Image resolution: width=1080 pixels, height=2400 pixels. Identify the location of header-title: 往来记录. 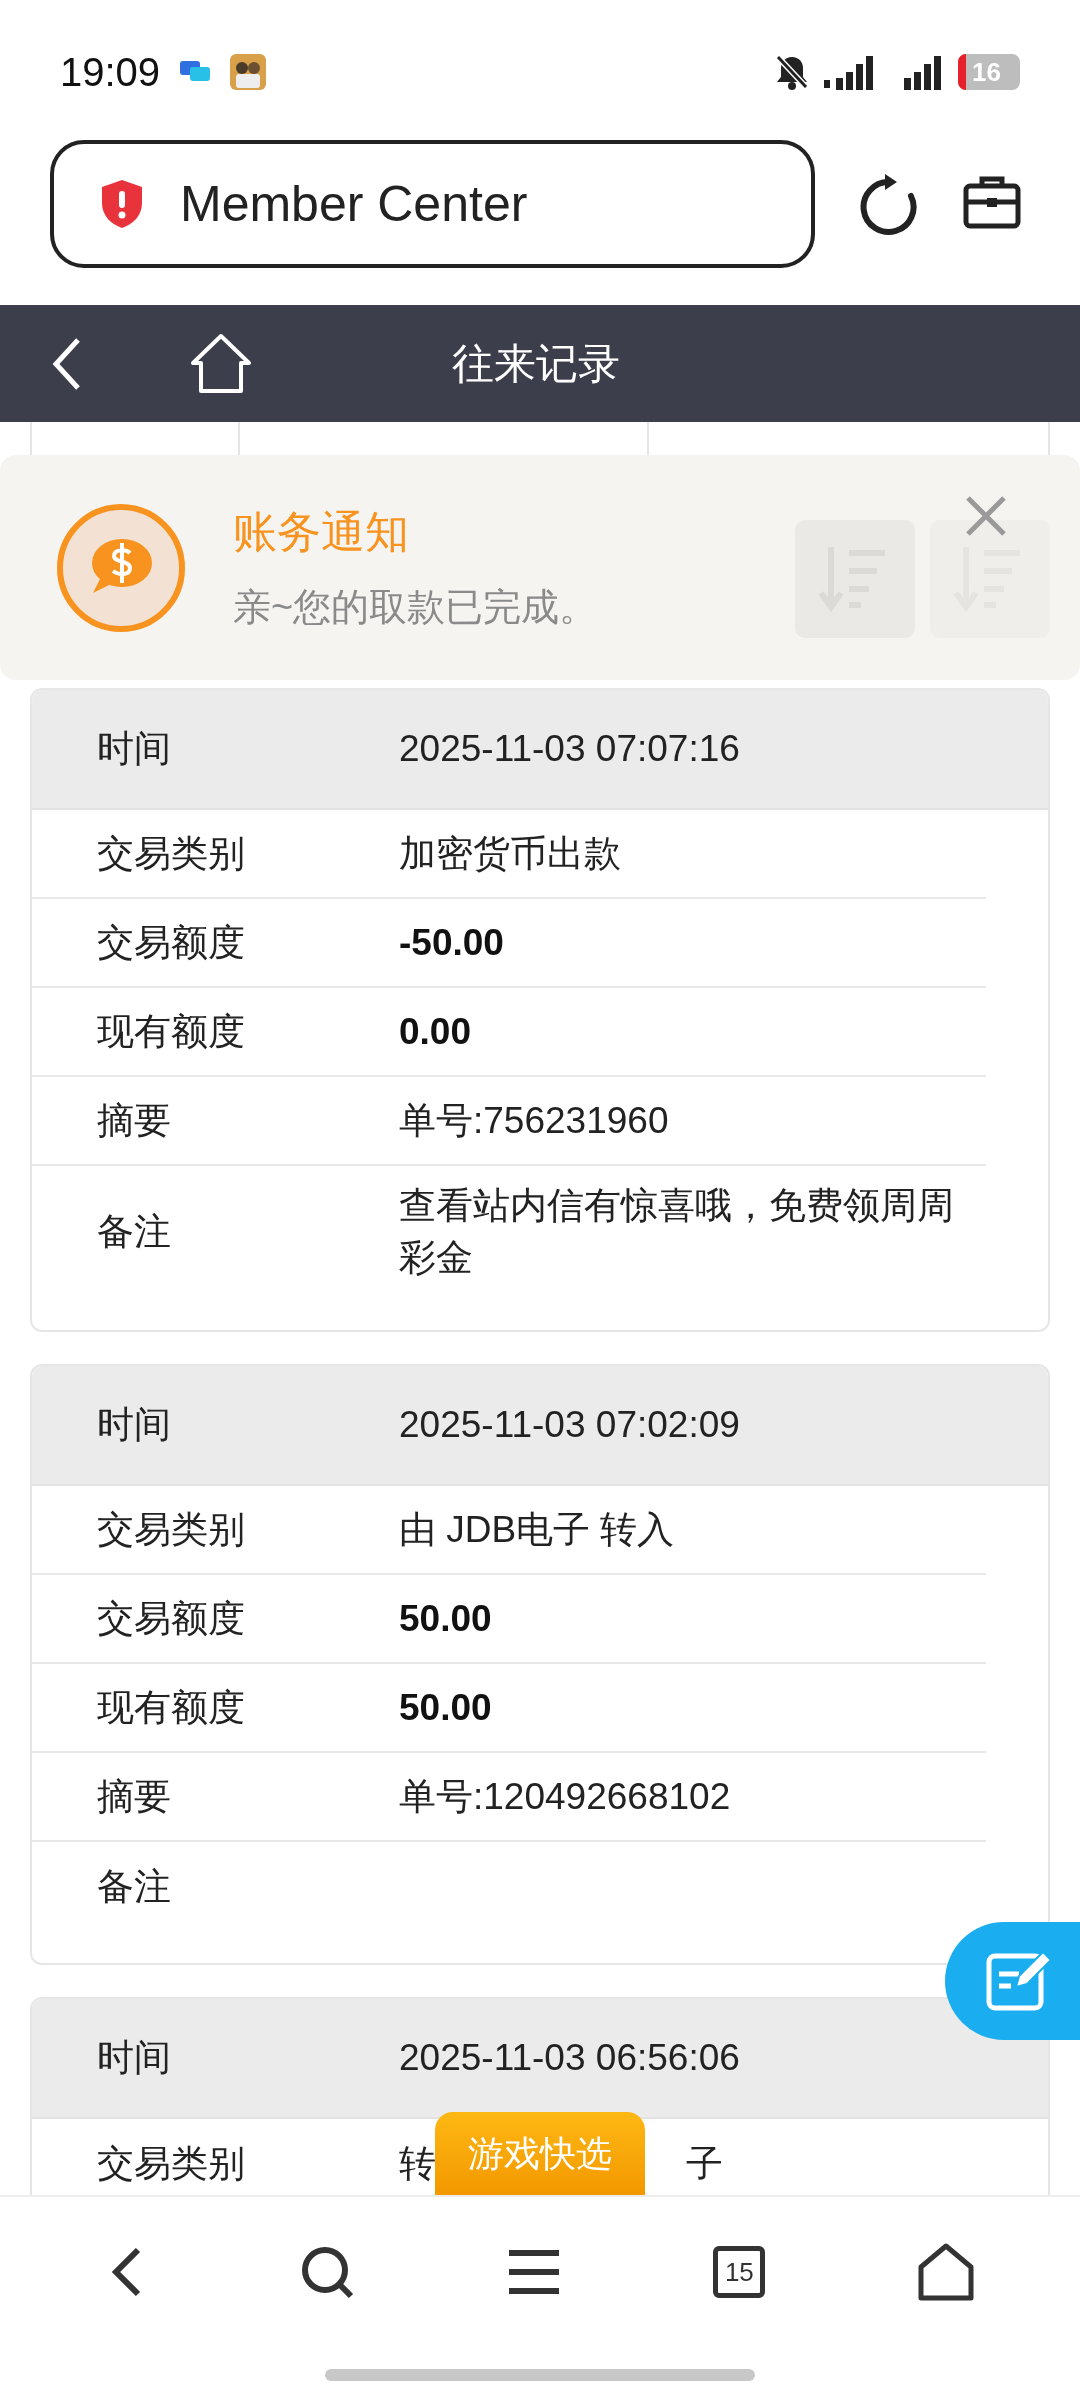
(536, 364).